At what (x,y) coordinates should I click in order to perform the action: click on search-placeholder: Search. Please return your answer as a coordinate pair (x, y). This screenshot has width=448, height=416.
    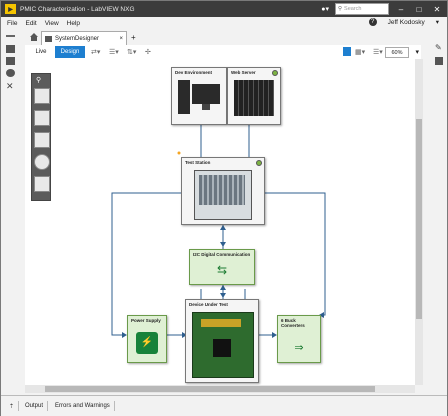
    Looking at the image, I should click on (353, 9).